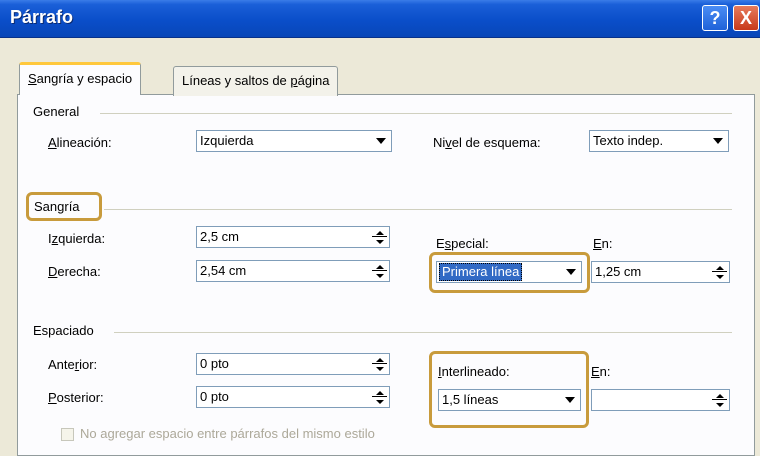  I want to click on alineacion-select: Izquierda, so click(294, 141).